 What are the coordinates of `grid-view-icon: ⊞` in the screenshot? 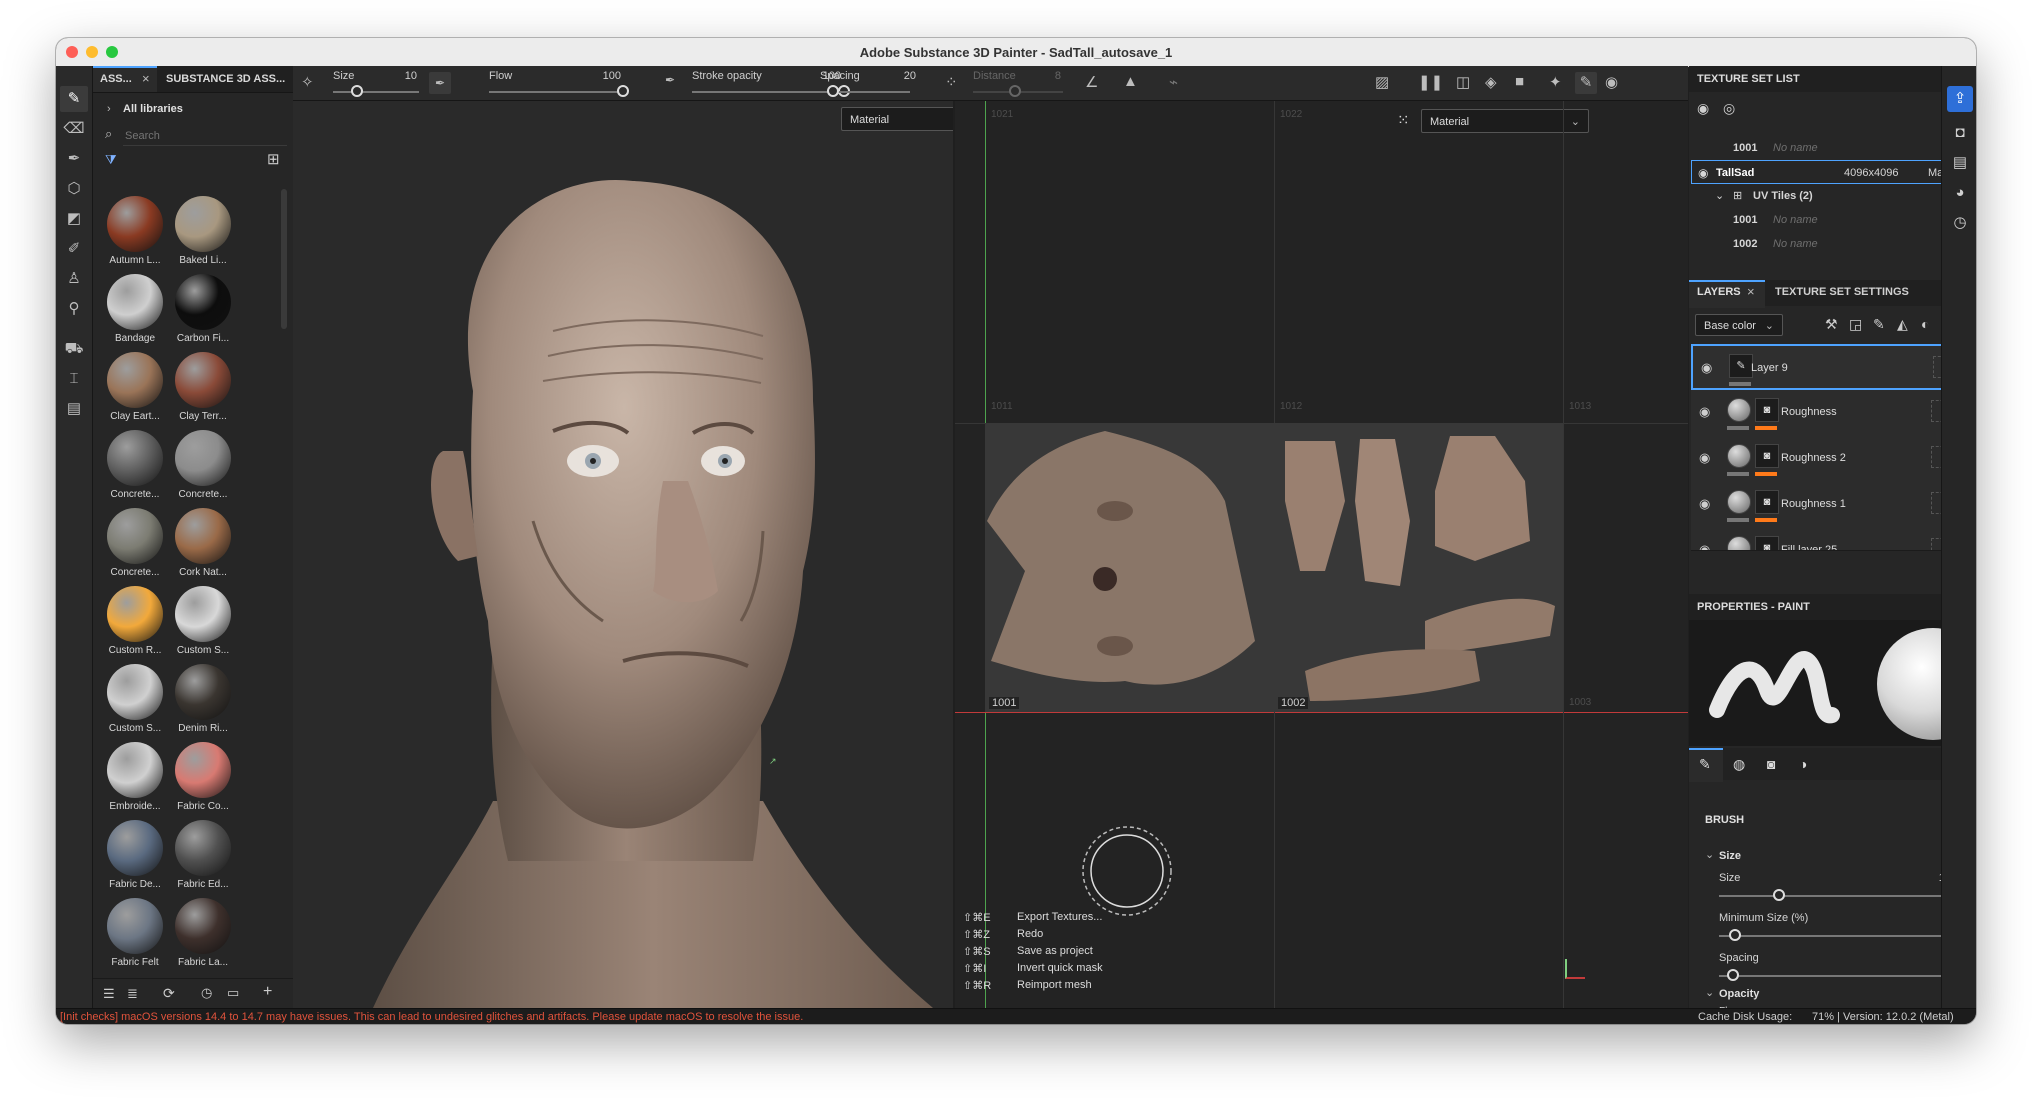 It's located at (273, 159).